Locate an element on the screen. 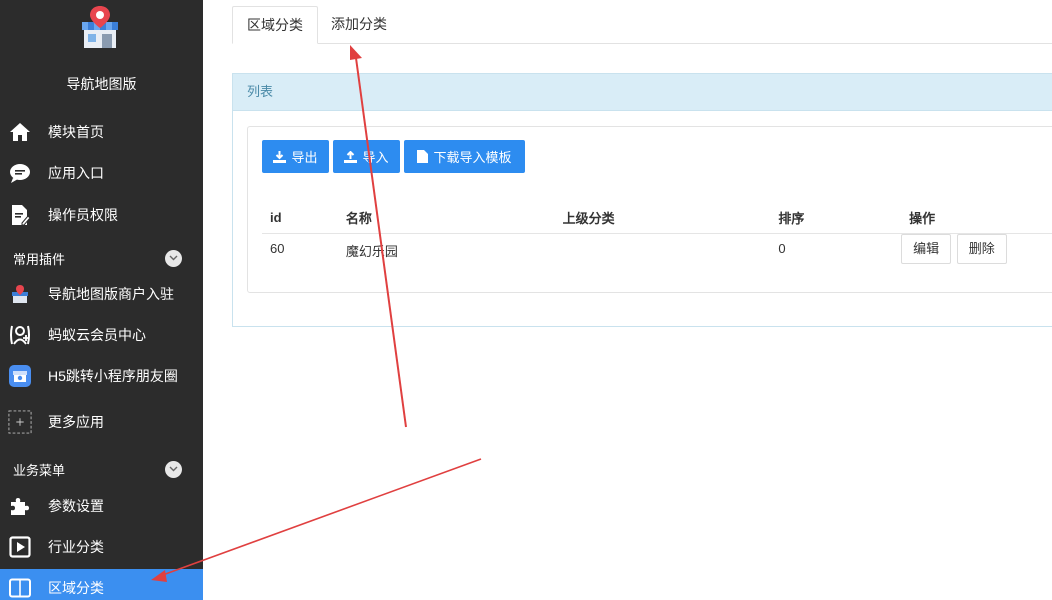 Image resolution: width=1052 pixels, height=600 pixels. sidebar-item-merchant-join: 导航地图版商户入驻 is located at coordinates (101, 294).